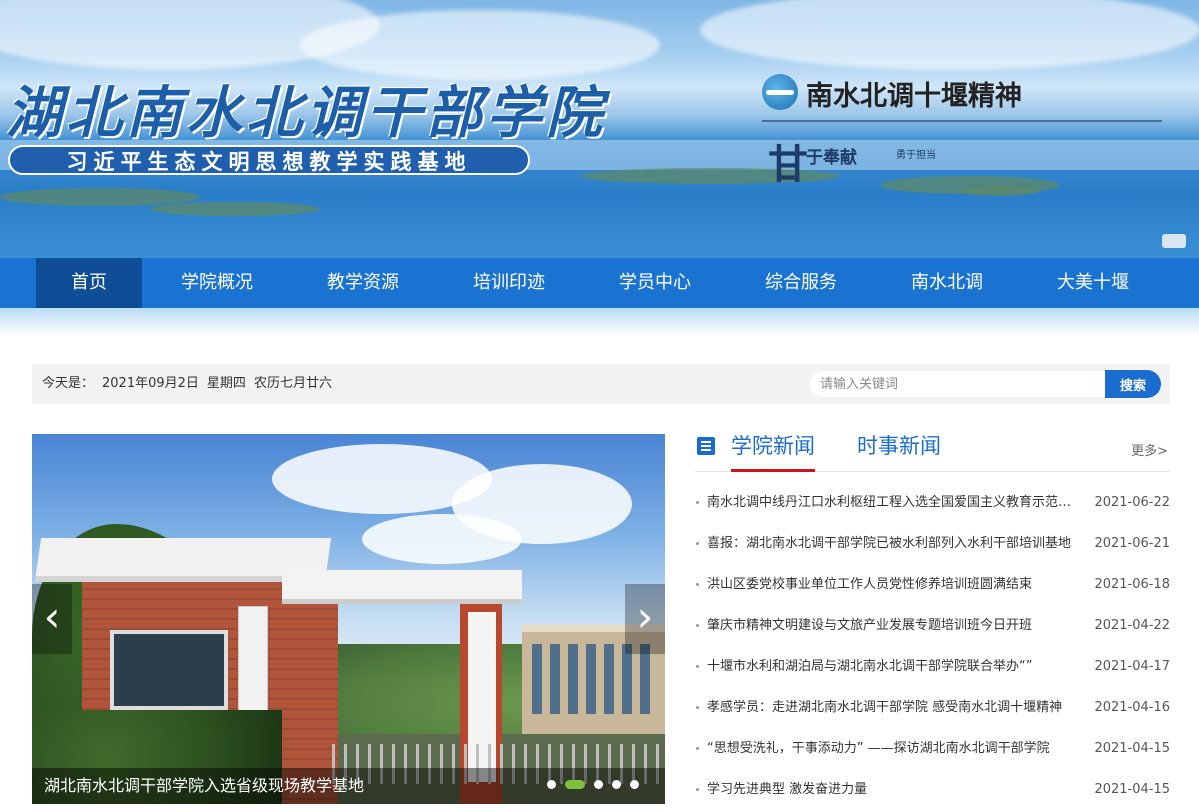  I want to click on prev-arrow-icon: ‹, so click(52, 619).